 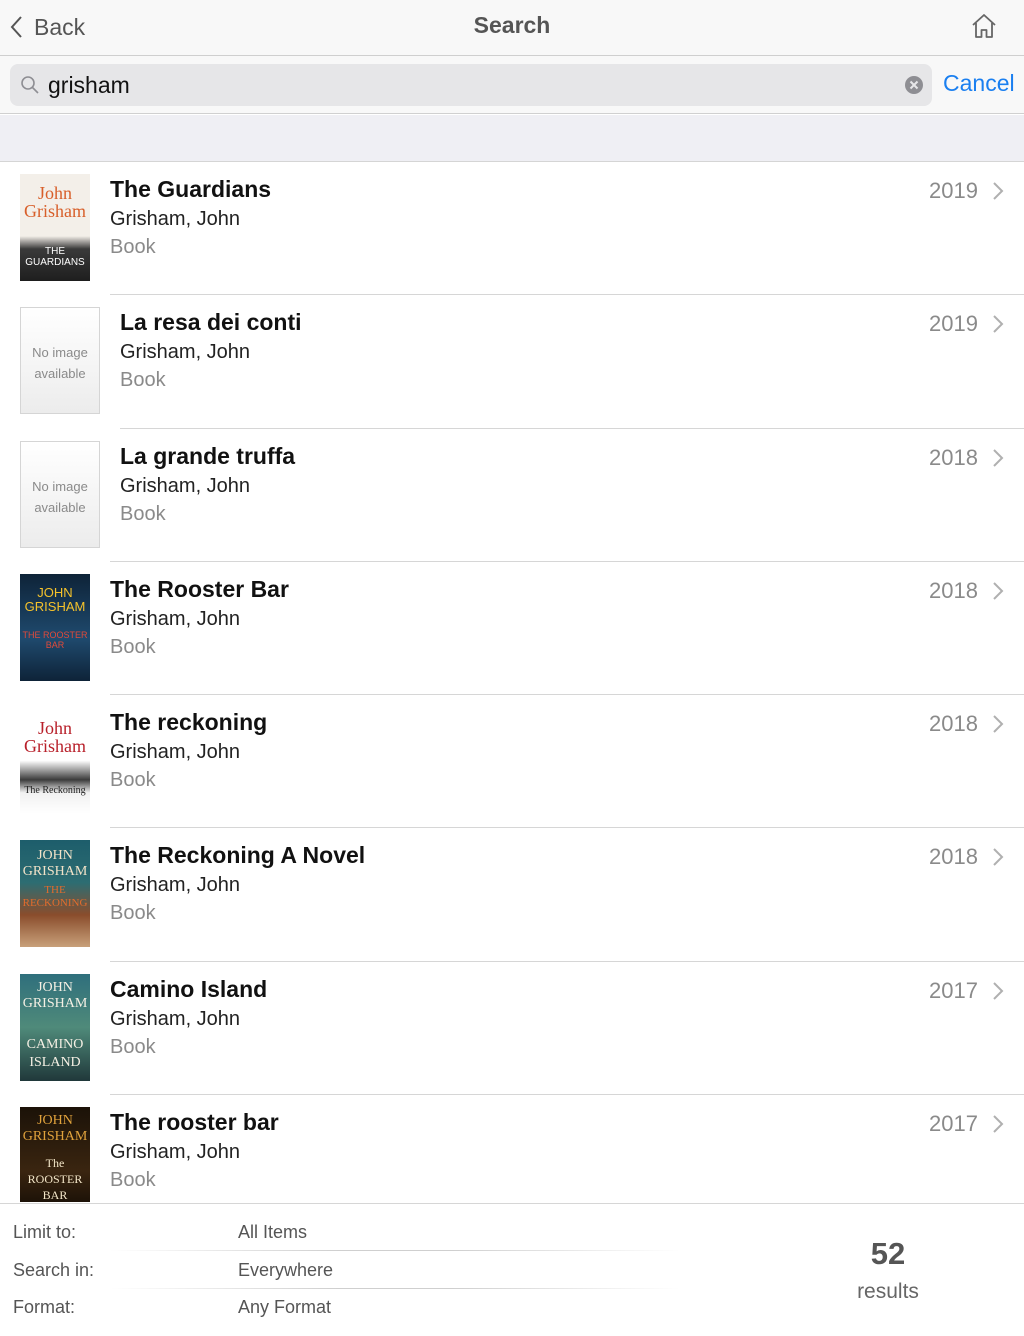 What do you see at coordinates (55, 897) in the screenshot?
I see `cover-title-text: THE RECKONING` at bounding box center [55, 897].